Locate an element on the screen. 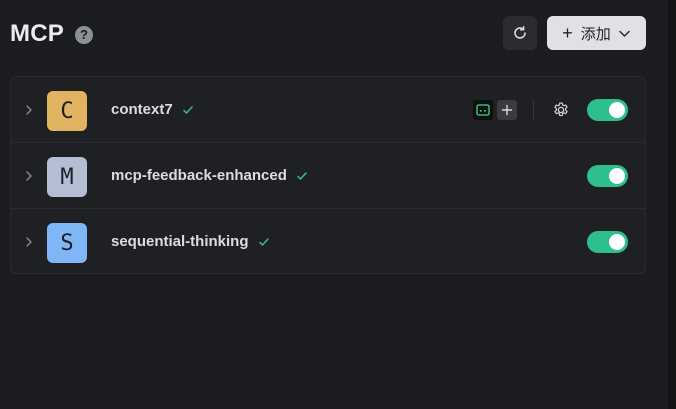  add-button-label: 添加 is located at coordinates (595, 34).